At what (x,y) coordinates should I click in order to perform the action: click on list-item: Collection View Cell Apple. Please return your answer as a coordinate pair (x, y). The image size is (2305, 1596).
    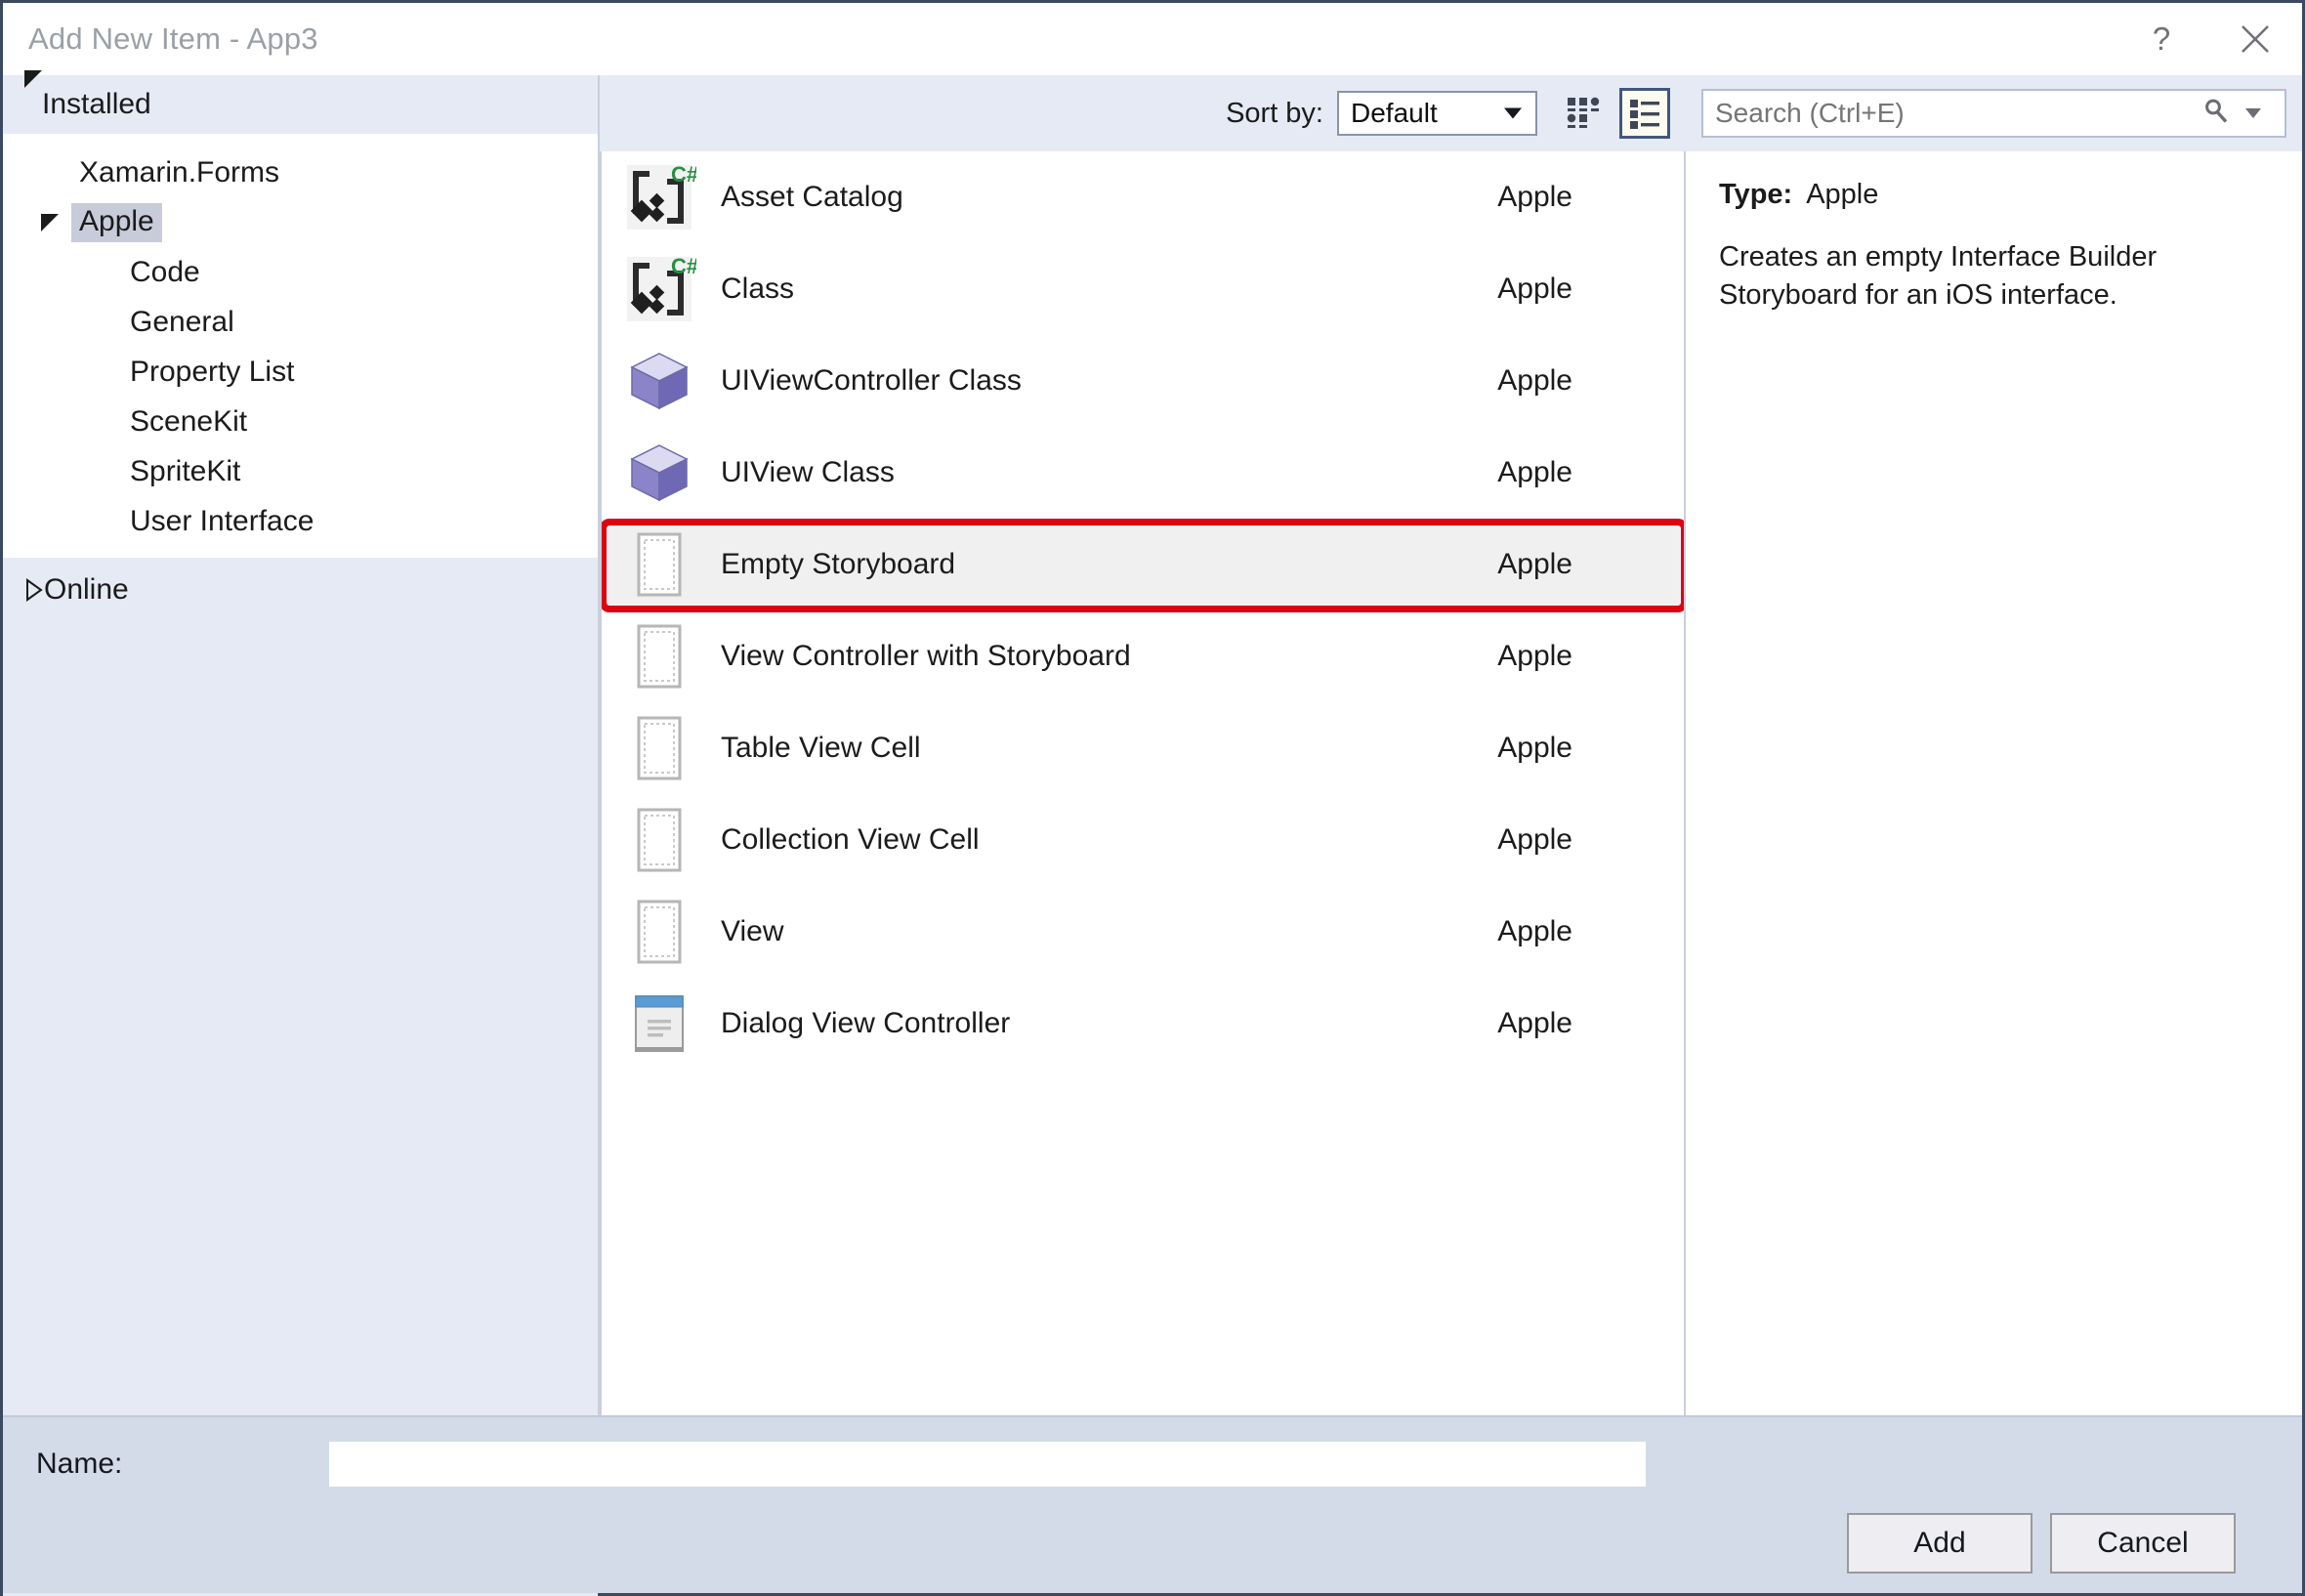
    Looking at the image, I should click on (1143, 840).